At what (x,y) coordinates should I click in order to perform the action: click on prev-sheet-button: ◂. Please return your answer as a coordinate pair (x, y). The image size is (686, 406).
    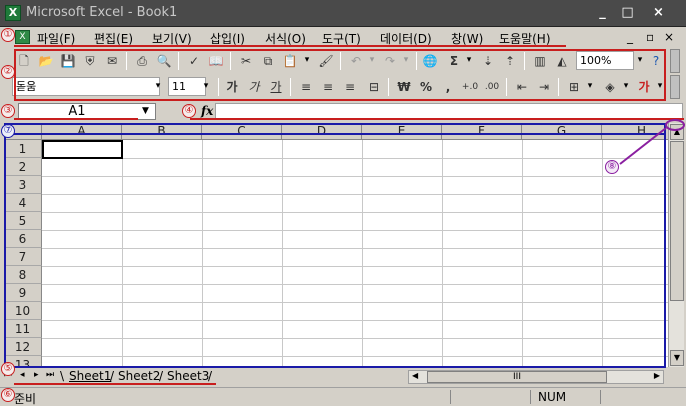
    Looking at the image, I should click on (22, 375).